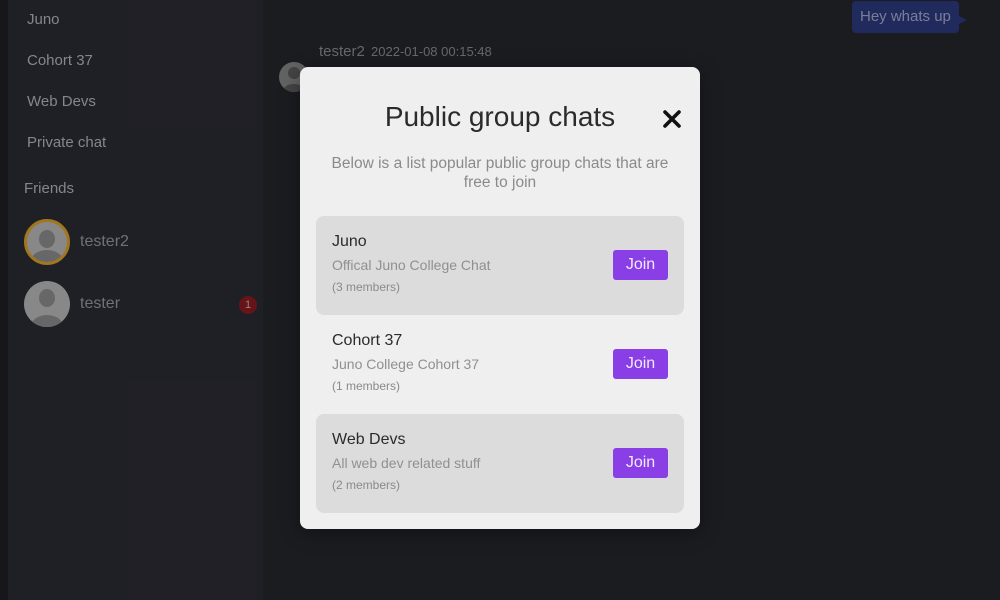  Describe the element at coordinates (369, 439) in the screenshot. I see `group-name: Web Devs` at that location.